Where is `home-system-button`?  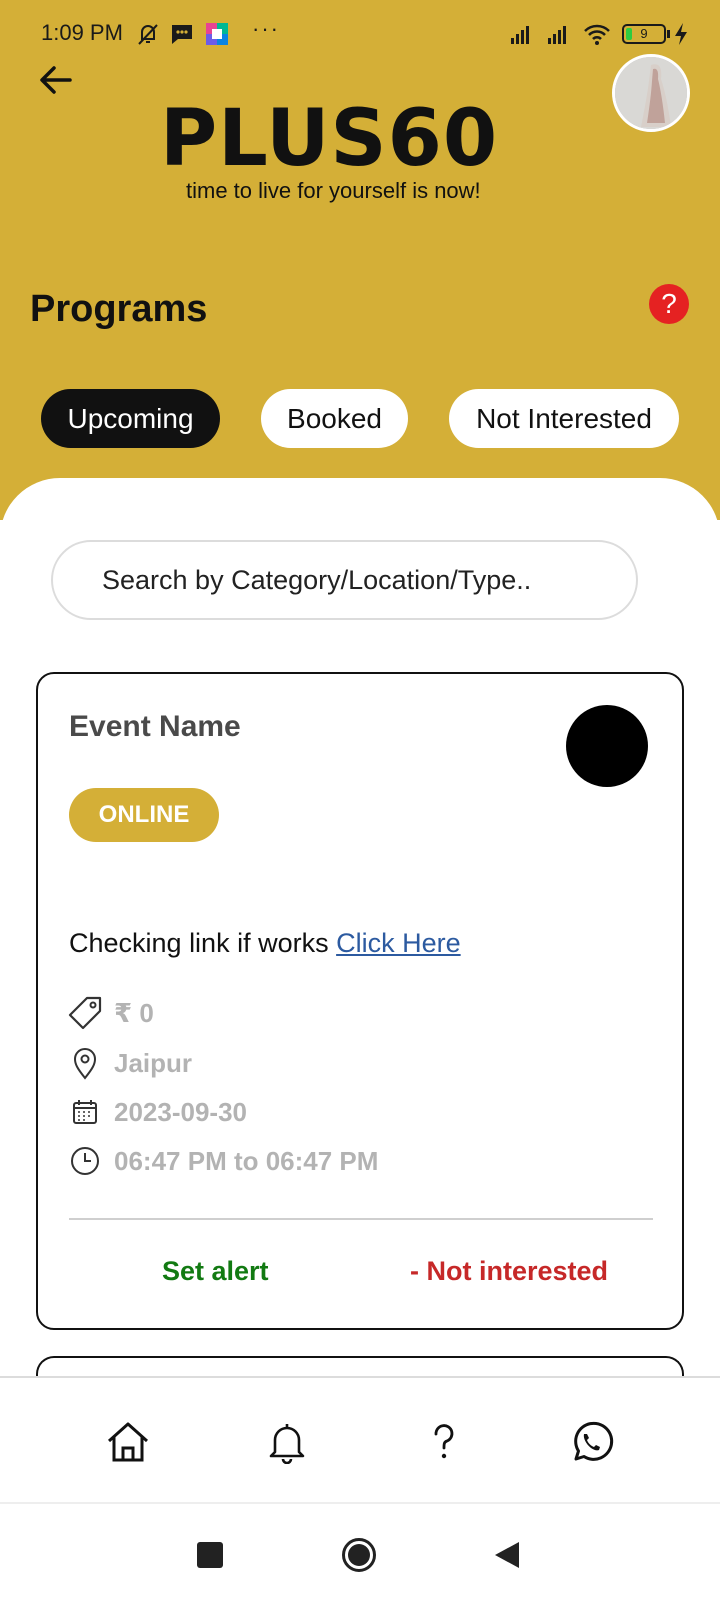 home-system-button is located at coordinates (359, 1555).